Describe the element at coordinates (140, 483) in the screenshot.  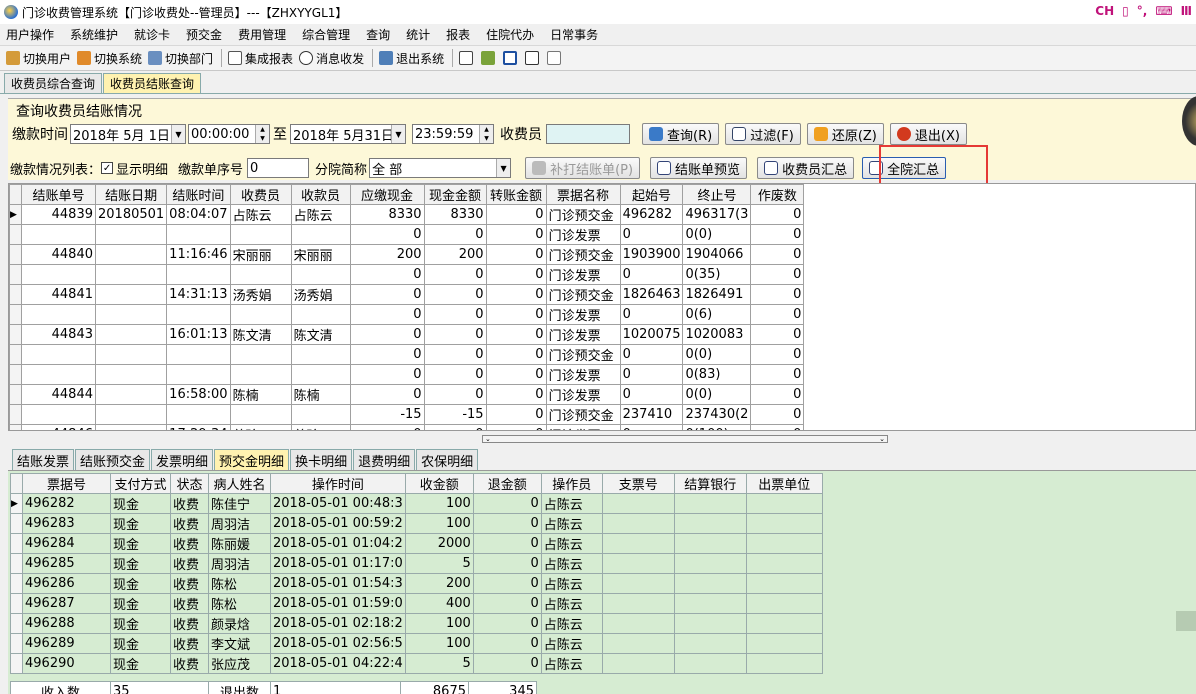
I see `column-header: 支付方式` at that location.